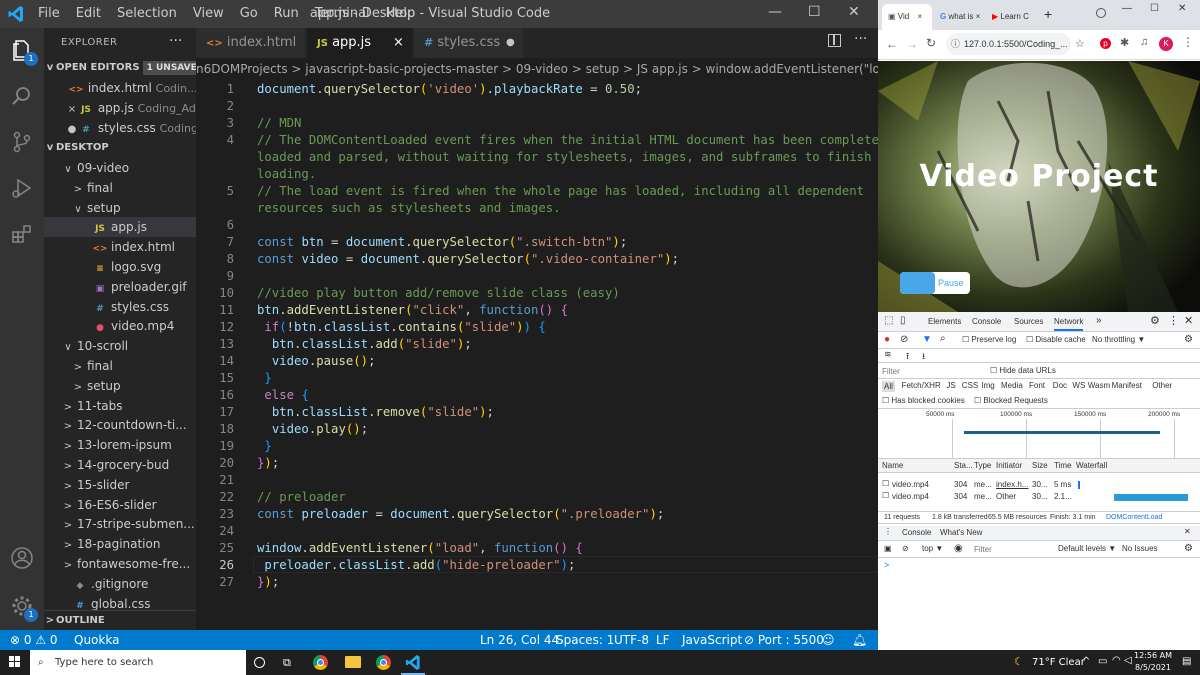  What do you see at coordinates (1099, 385) in the screenshot?
I see `type-filter-wasm: Wasm` at bounding box center [1099, 385].